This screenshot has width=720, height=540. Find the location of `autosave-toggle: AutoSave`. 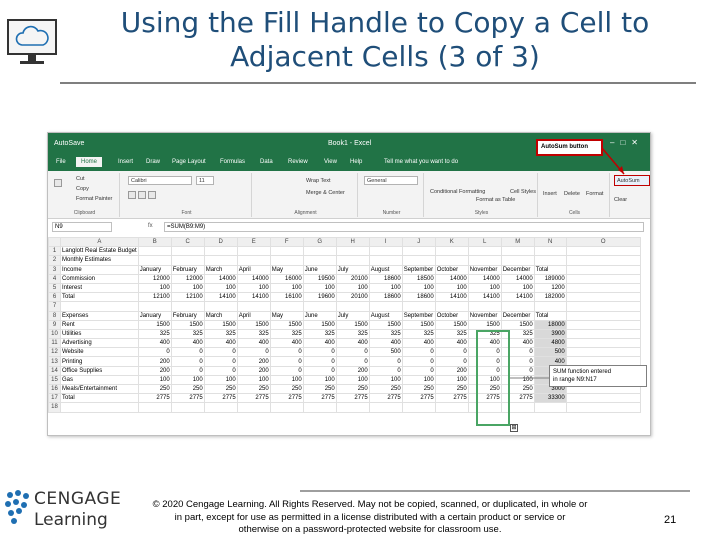

autosave-toggle: AutoSave is located at coordinates (69, 143).